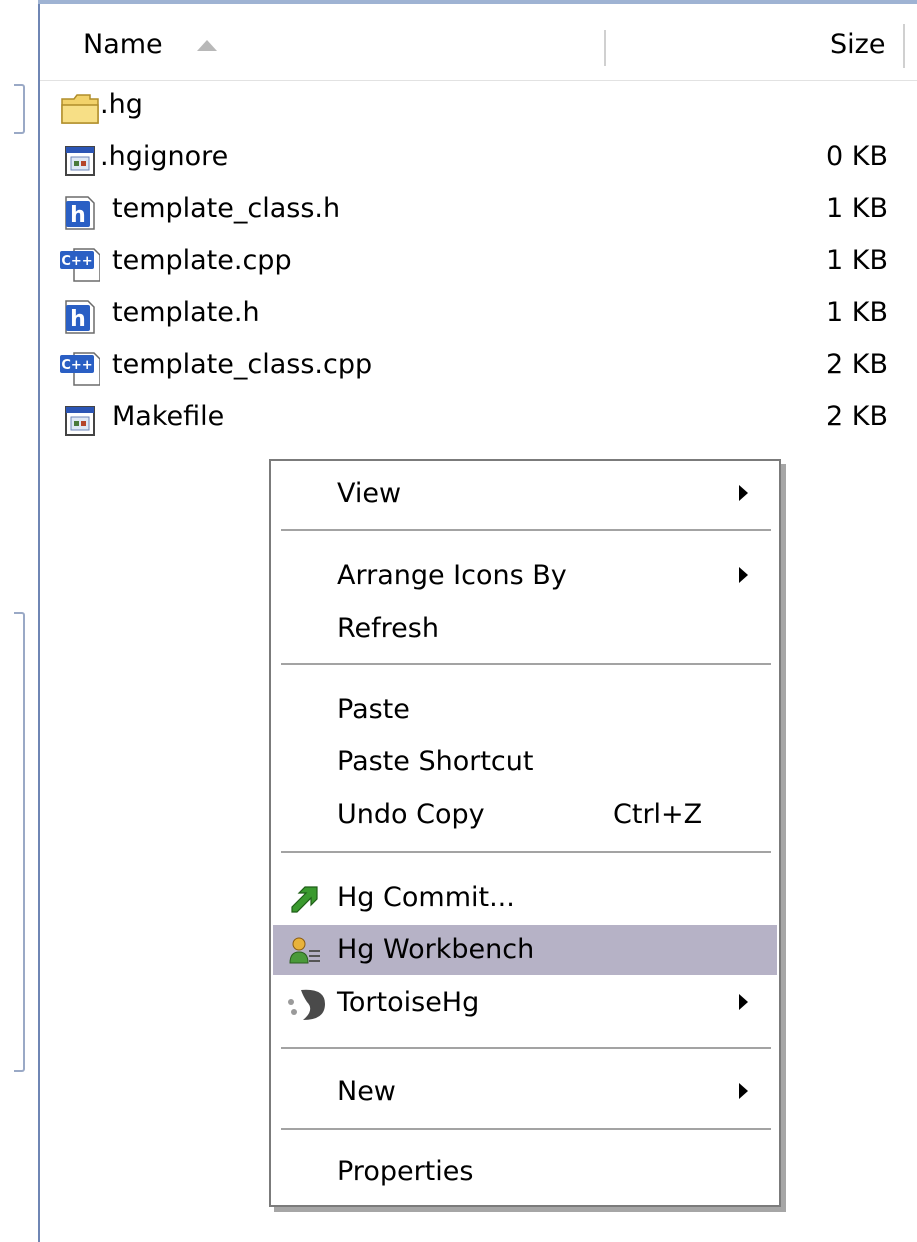 This screenshot has width=917, height=1242. What do you see at coordinates (202, 260) in the screenshot?
I see `file-name: template.cpp` at bounding box center [202, 260].